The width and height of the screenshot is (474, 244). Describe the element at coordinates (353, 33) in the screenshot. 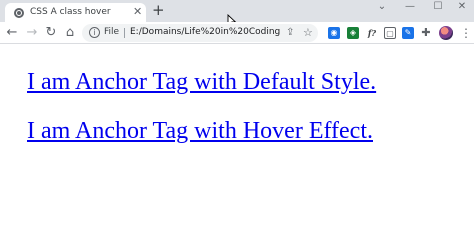

I see `extension-2-icon: ◈` at that location.